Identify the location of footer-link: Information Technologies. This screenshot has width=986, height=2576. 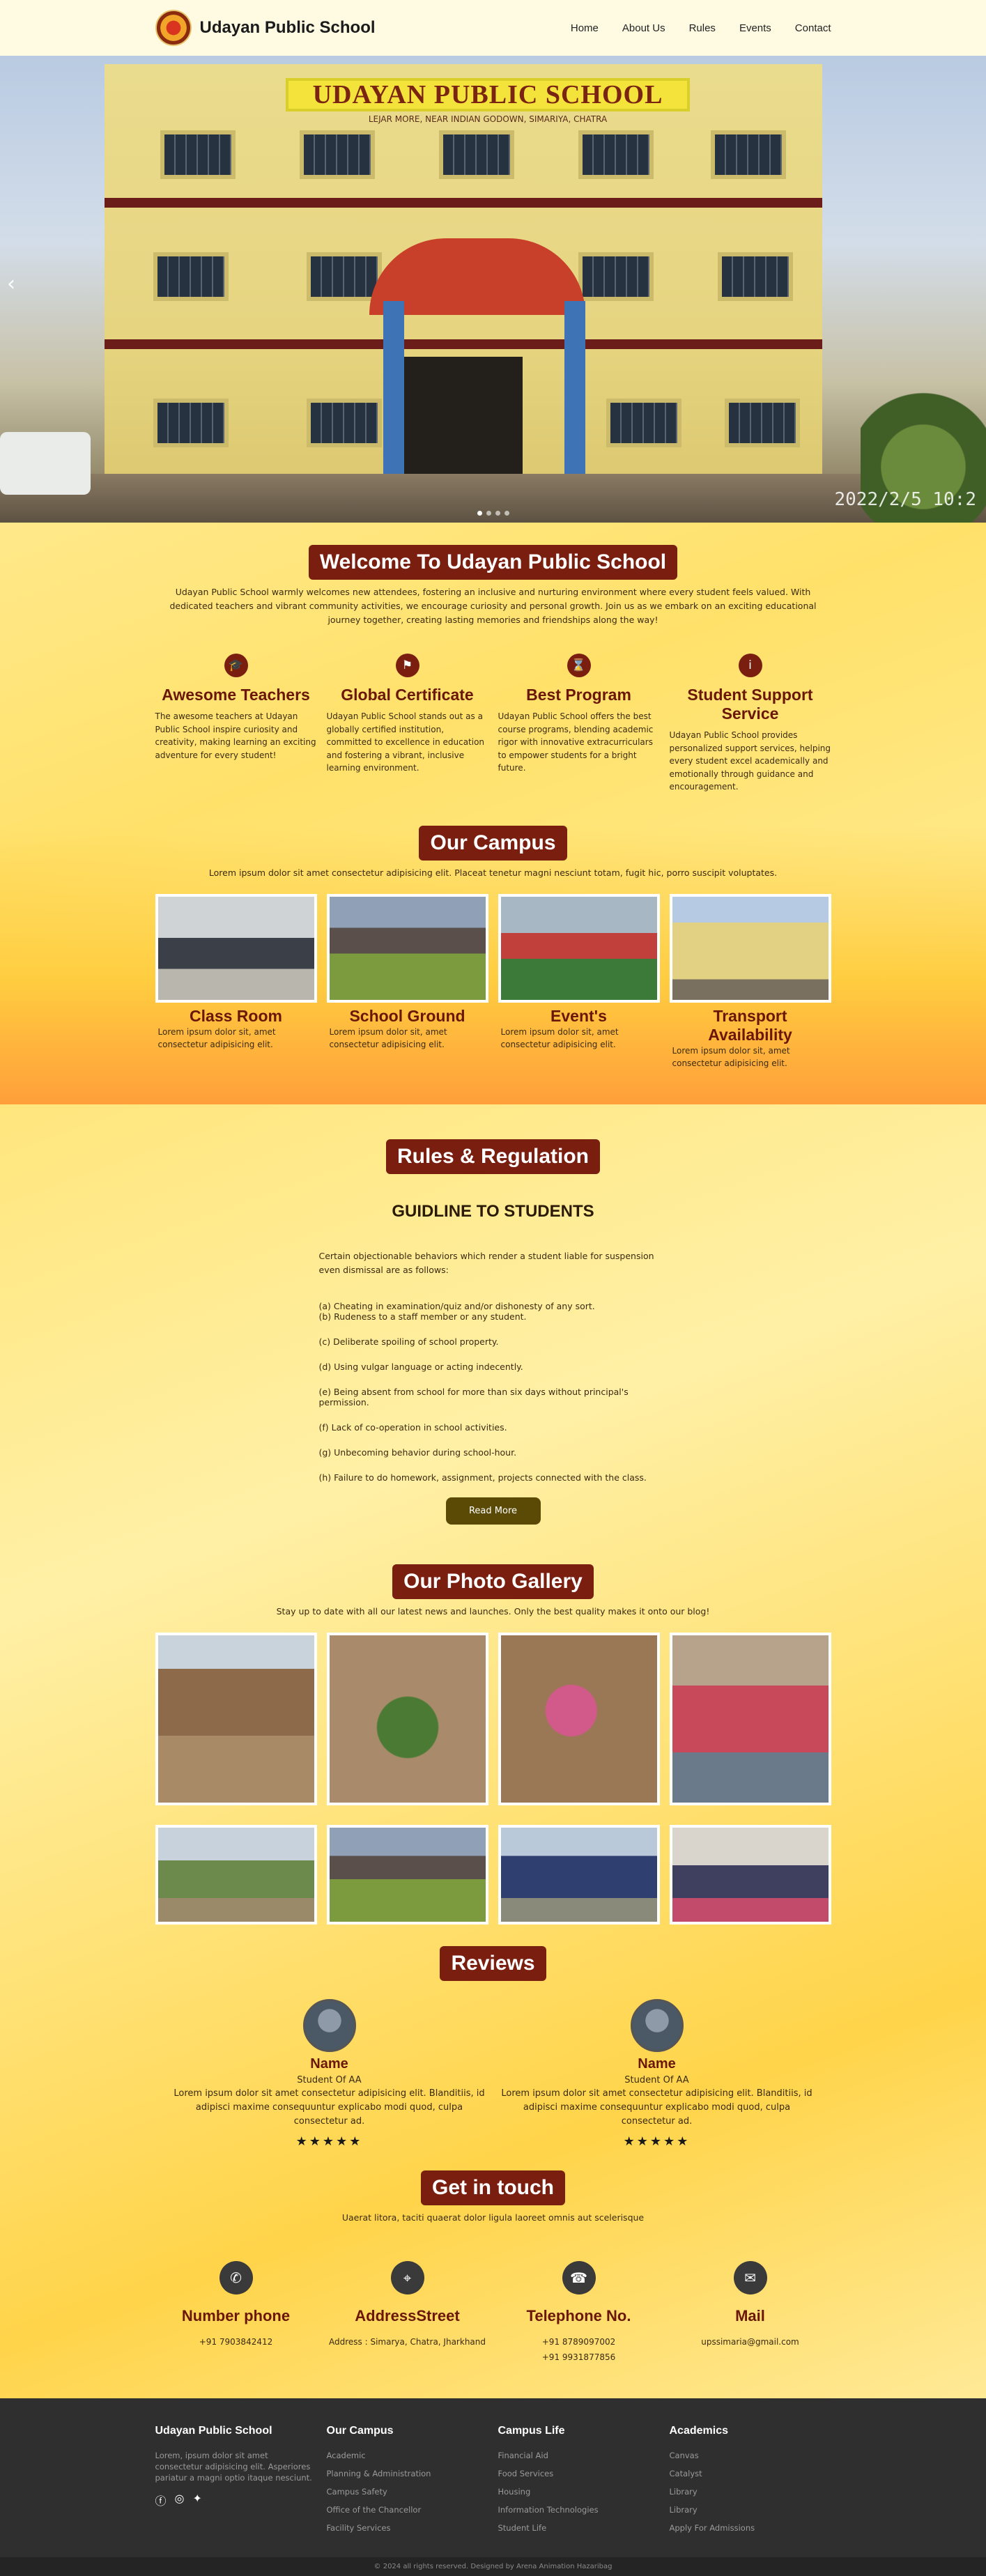
(579, 2509).